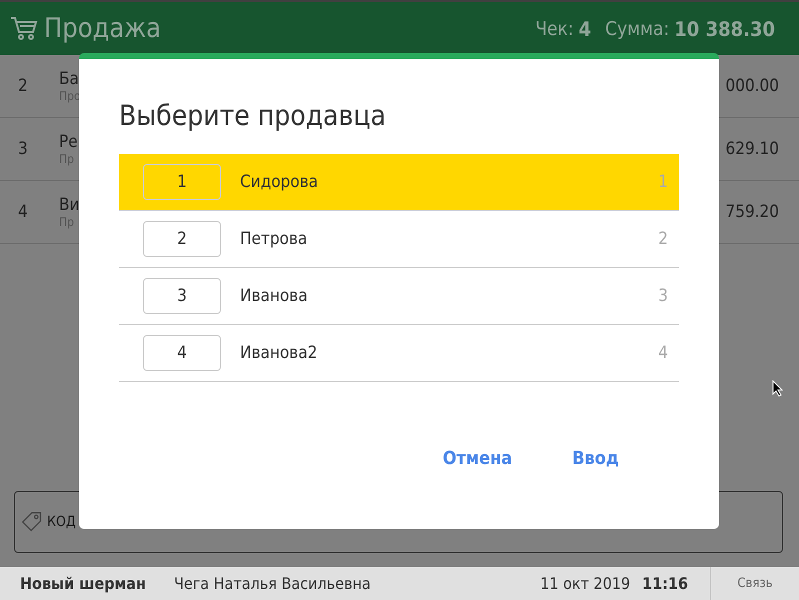 Image resolution: width=799 pixels, height=600 pixels. I want to click on seller-row: 1 Сидорова 1, so click(399, 182).